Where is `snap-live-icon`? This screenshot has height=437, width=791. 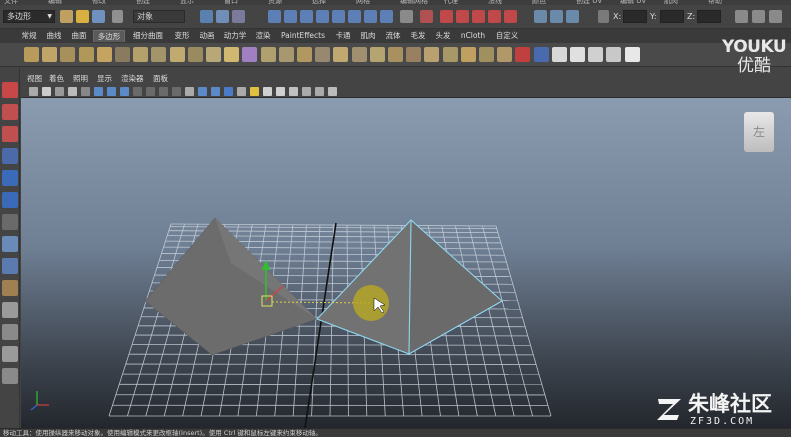
snap-live-icon is located at coordinates (354, 16).